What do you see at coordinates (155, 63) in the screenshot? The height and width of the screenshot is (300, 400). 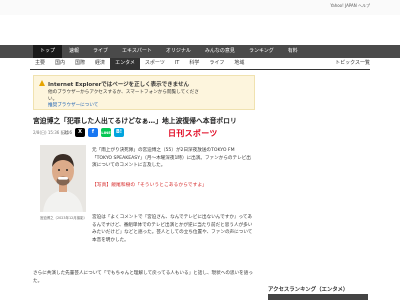 I see `category-tab-5: スポーツ` at bounding box center [155, 63].